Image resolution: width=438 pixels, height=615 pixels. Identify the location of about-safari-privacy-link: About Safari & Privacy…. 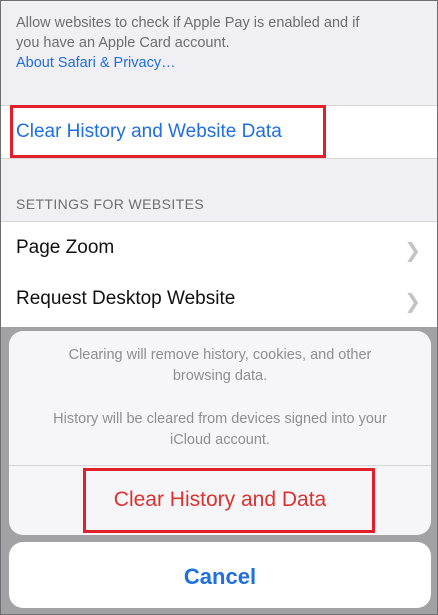
(216, 63).